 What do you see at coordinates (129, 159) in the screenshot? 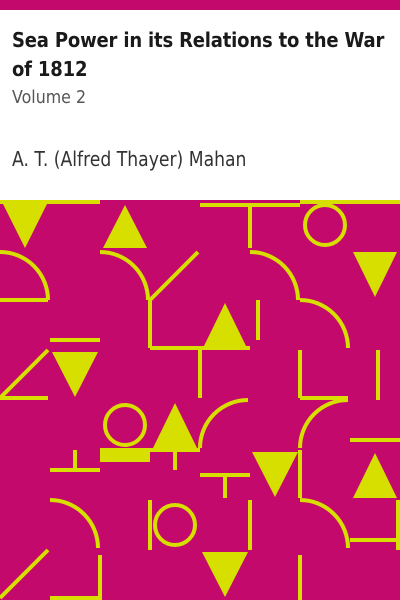
I see `author-name: A. T. (Alfred Thayer) Mahan` at bounding box center [129, 159].